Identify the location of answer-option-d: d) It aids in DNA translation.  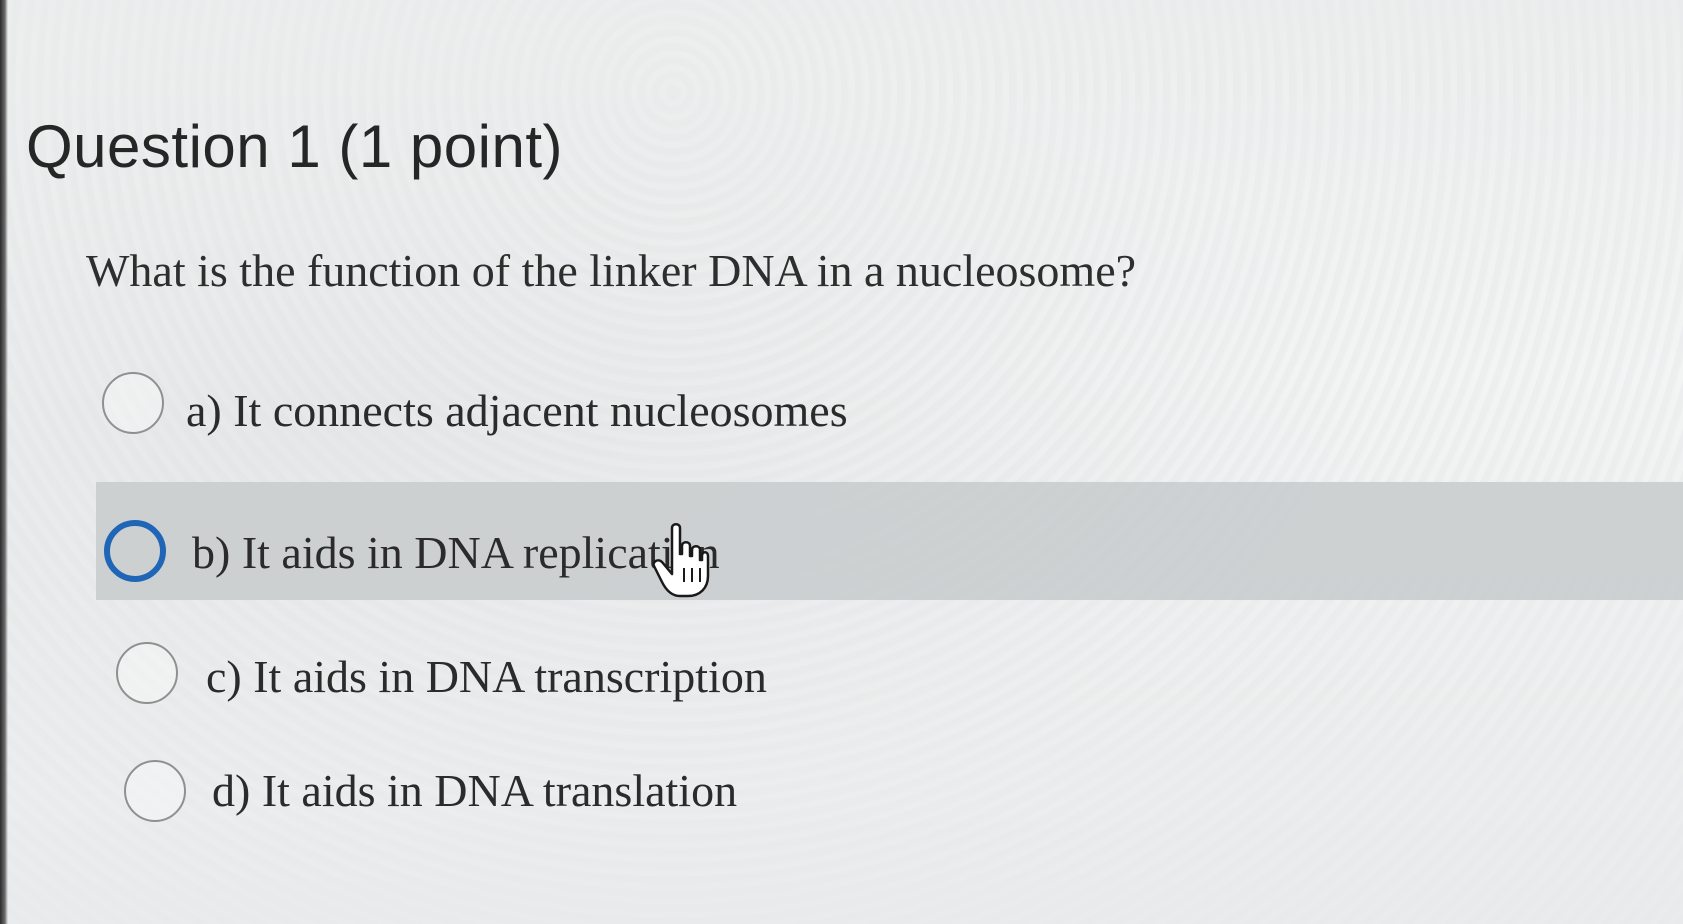
(889, 809).